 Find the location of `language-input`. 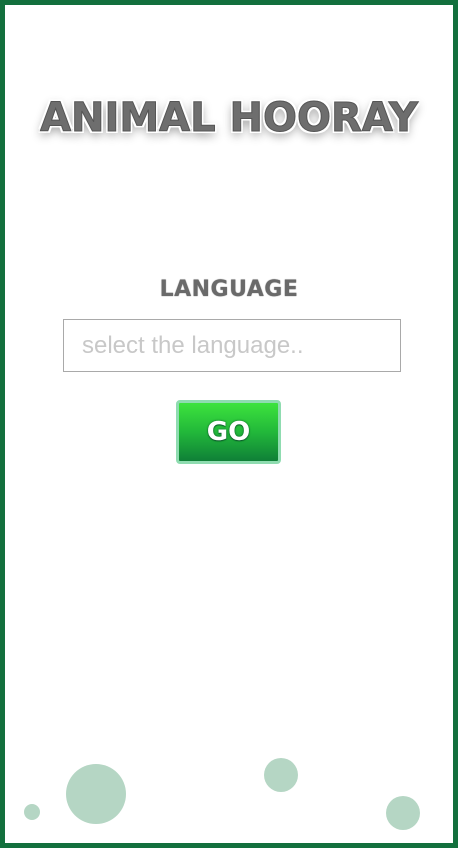

language-input is located at coordinates (232, 345).